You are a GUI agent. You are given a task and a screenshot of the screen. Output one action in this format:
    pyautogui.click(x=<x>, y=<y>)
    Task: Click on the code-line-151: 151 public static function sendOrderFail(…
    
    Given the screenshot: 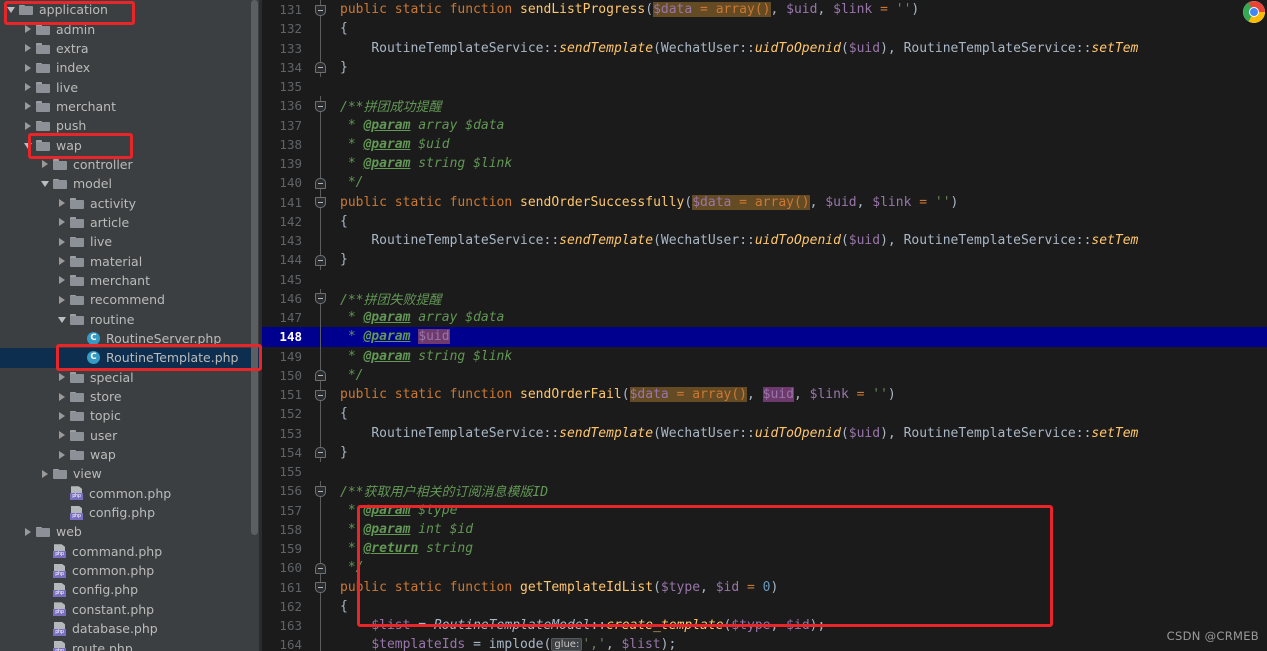 What is the action you would take?
    pyautogui.click(x=764, y=395)
    